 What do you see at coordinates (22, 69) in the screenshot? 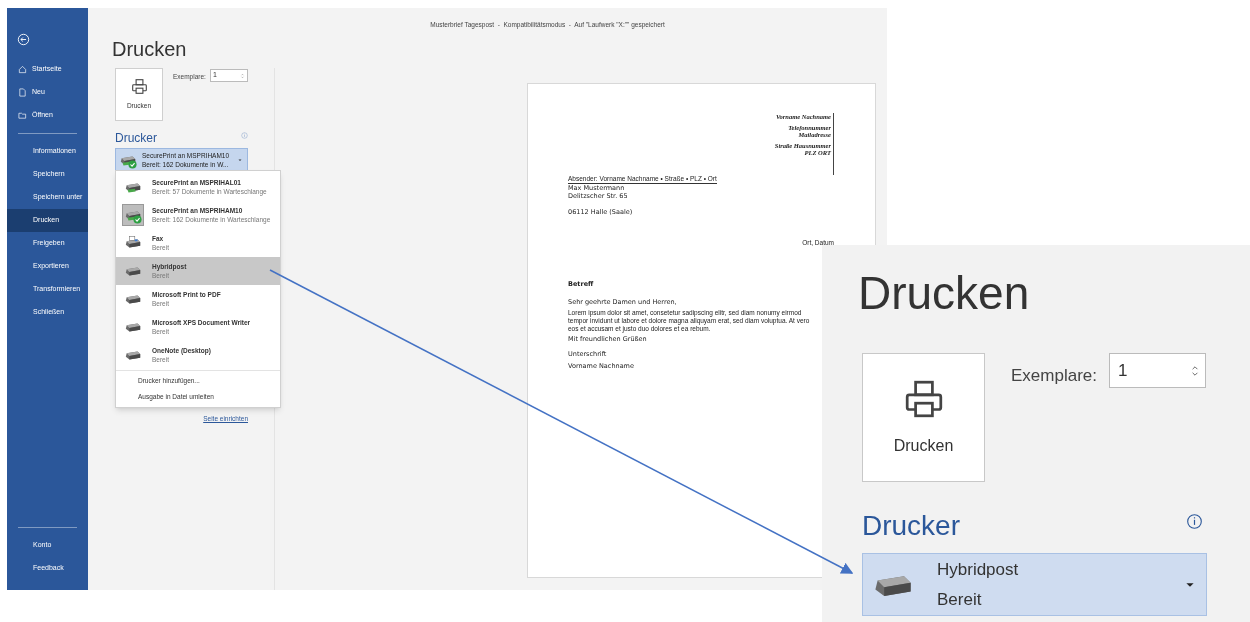
I see `home-icon` at bounding box center [22, 69].